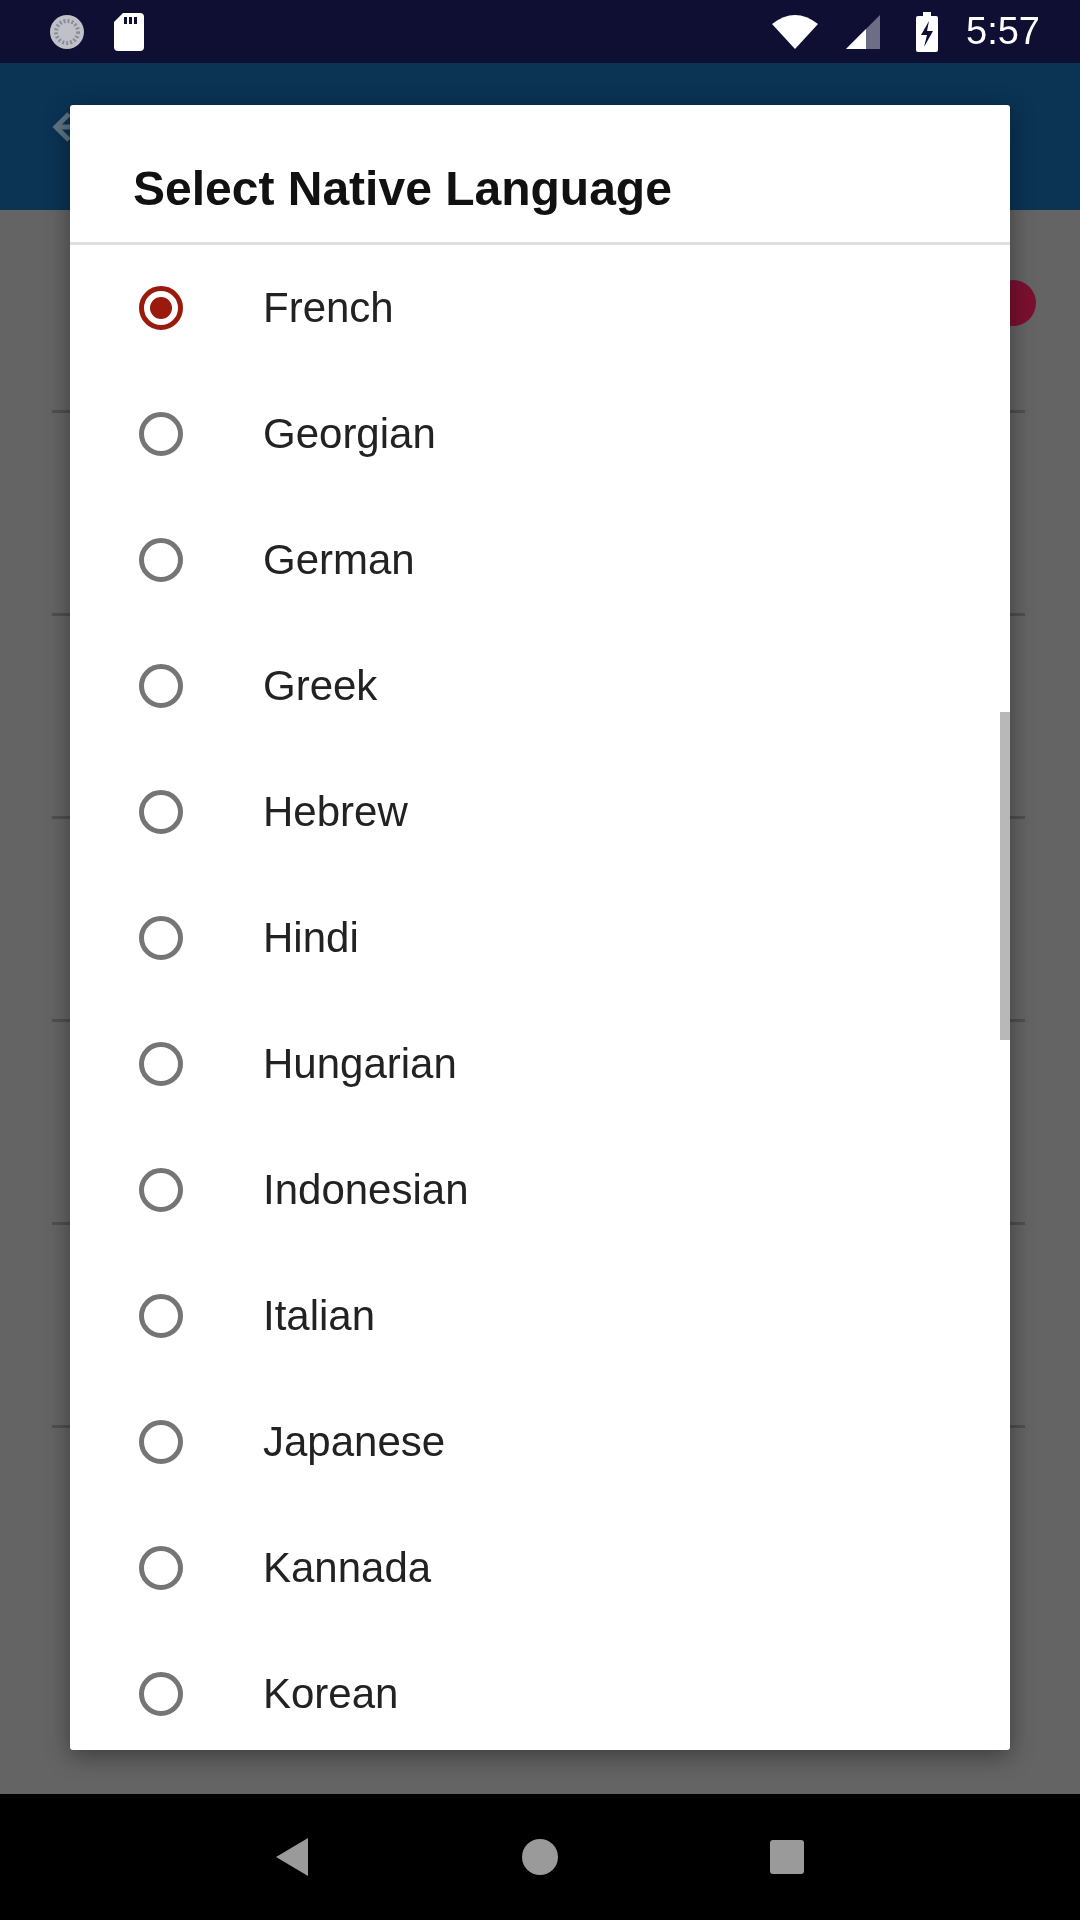  Describe the element at coordinates (540, 938) in the screenshot. I see `language-option: Hindi` at that location.